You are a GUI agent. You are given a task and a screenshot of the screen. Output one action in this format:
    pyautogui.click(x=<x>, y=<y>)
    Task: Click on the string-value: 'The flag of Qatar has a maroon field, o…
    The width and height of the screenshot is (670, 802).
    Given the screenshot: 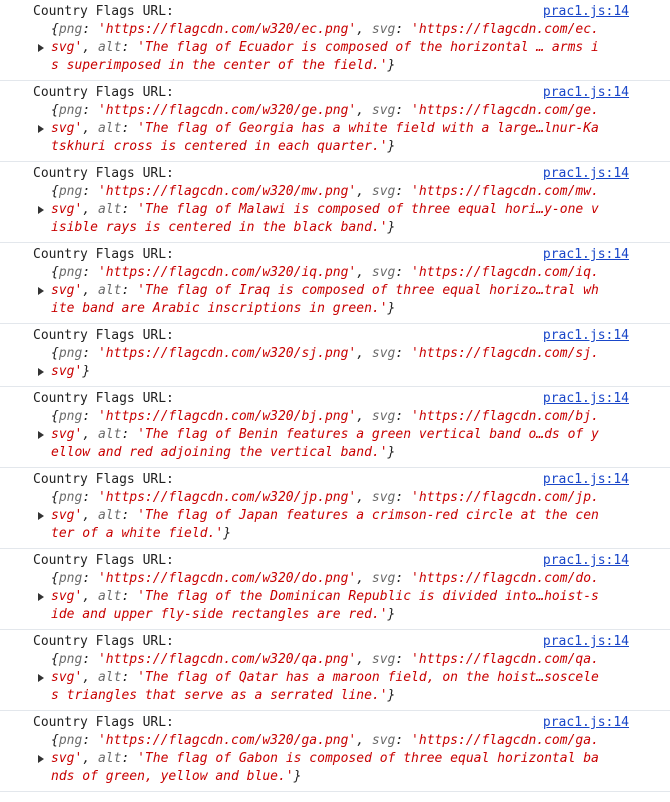 What is the action you would take?
    pyautogui.click(x=368, y=677)
    